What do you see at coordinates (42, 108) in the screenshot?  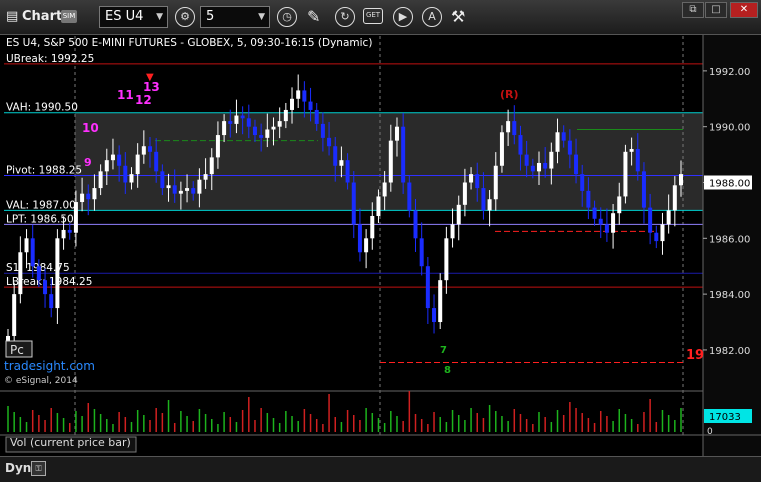 I see `level-label-vah: VAH: 1990.50` at bounding box center [42, 108].